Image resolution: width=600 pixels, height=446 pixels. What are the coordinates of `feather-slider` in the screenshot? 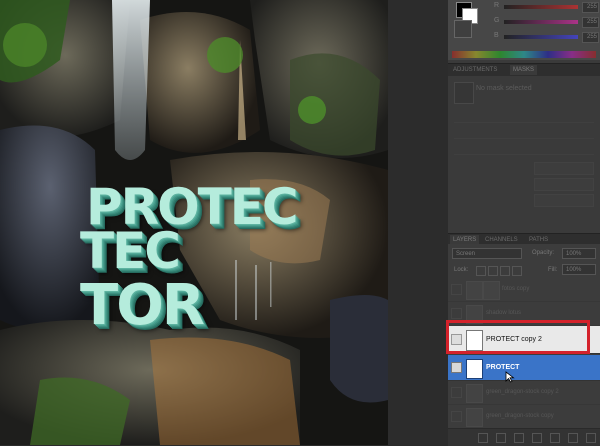 It's located at (524, 133).